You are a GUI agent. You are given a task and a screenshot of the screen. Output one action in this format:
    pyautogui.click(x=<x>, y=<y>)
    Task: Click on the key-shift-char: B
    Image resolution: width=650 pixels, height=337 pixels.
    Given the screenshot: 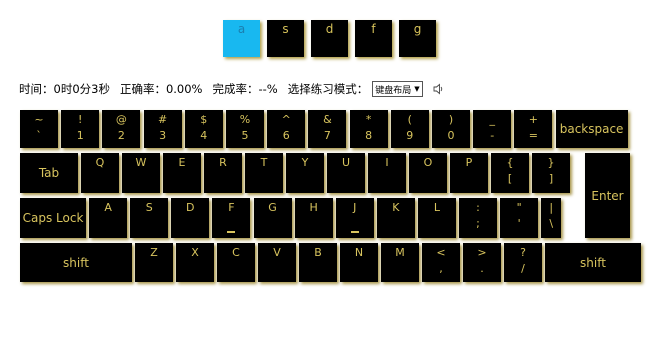 What is the action you would take?
    pyautogui.click(x=318, y=252)
    